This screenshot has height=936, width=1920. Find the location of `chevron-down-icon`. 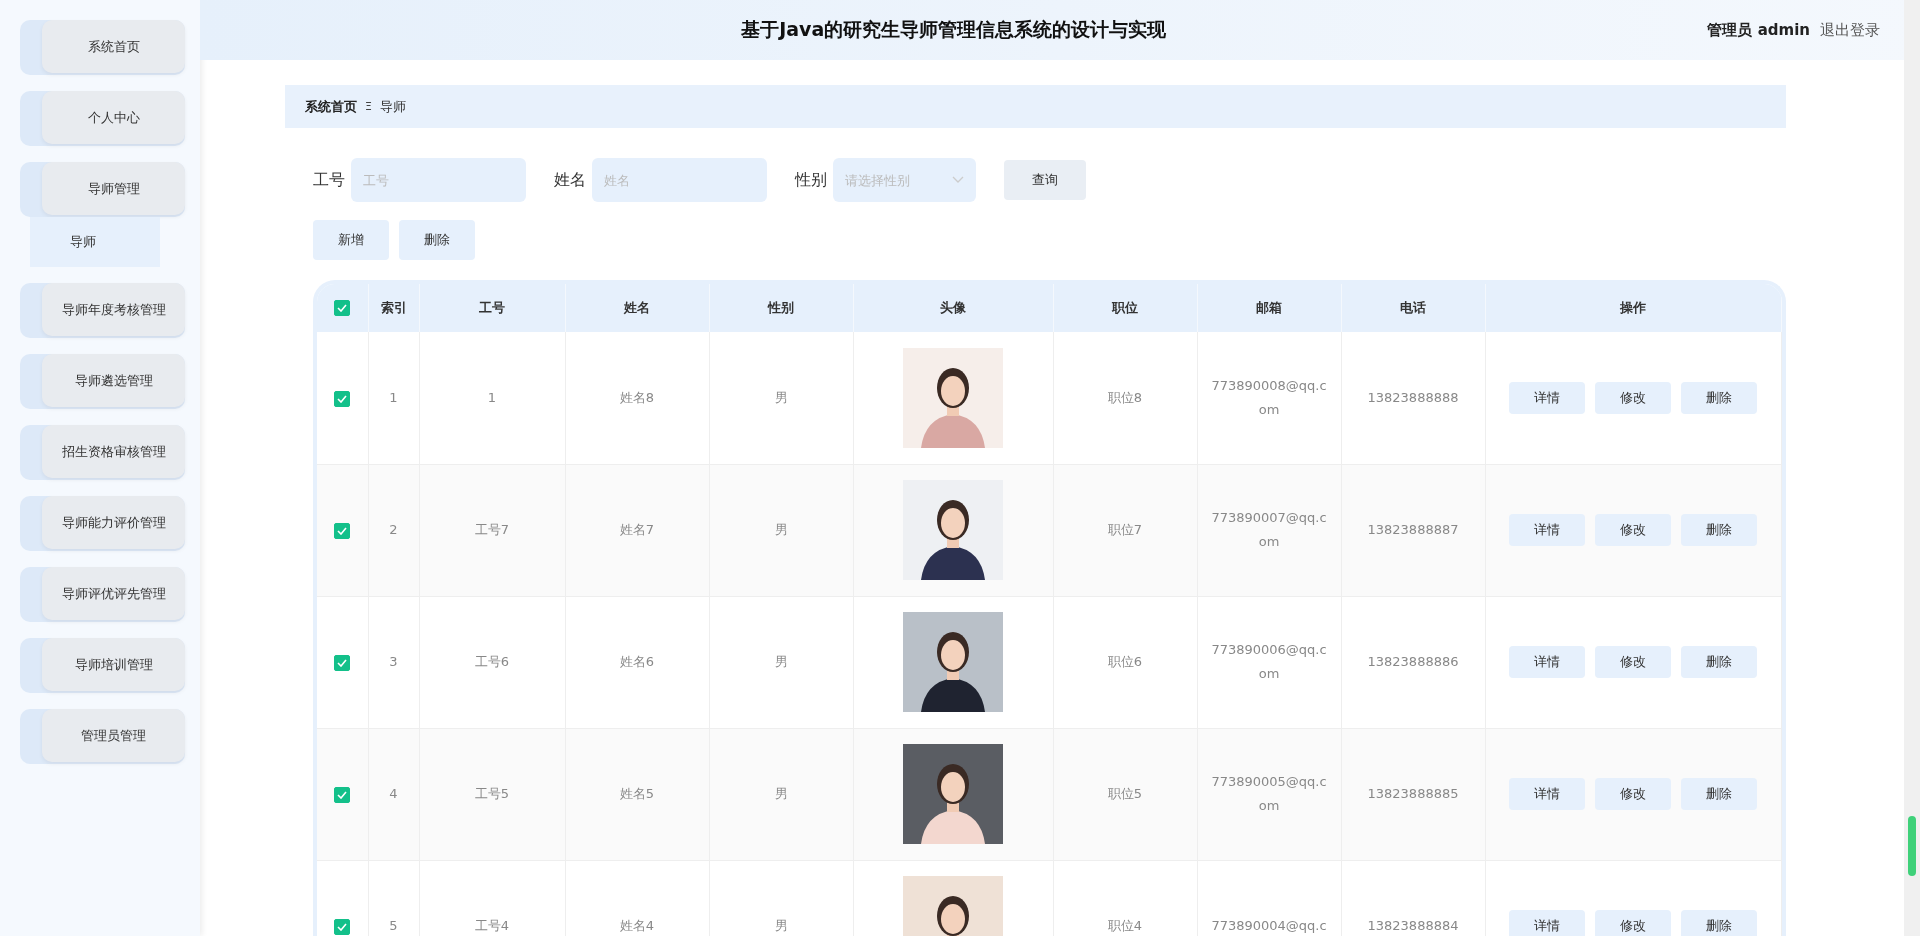

chevron-down-icon is located at coordinates (958, 180).